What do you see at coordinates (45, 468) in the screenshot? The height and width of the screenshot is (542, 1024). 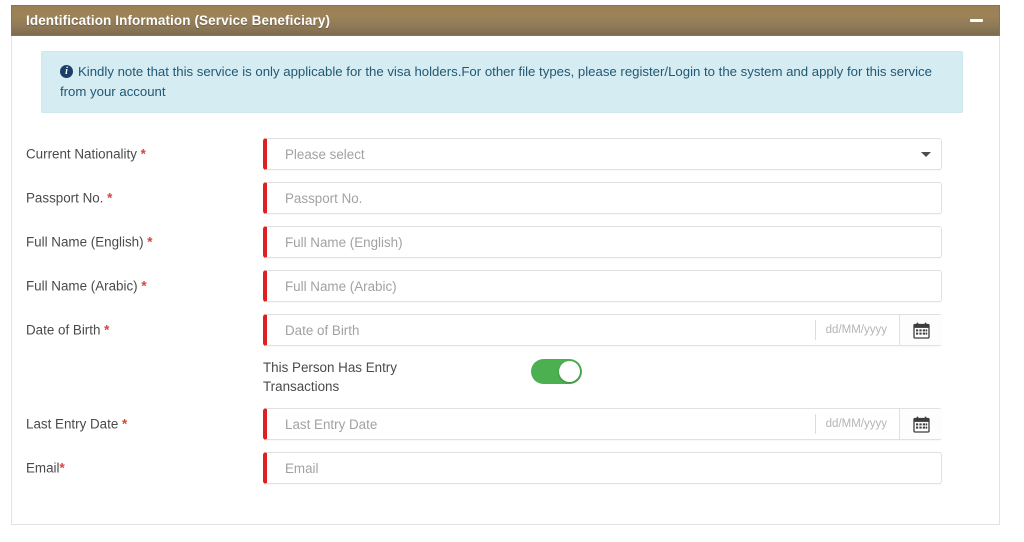 I see `label-email: Email*` at bounding box center [45, 468].